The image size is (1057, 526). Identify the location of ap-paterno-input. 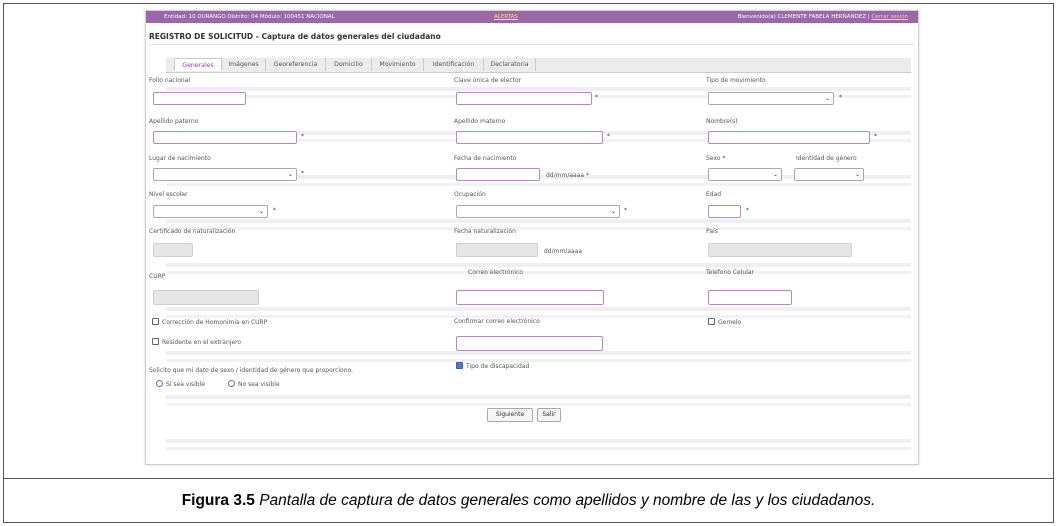
(225, 137).